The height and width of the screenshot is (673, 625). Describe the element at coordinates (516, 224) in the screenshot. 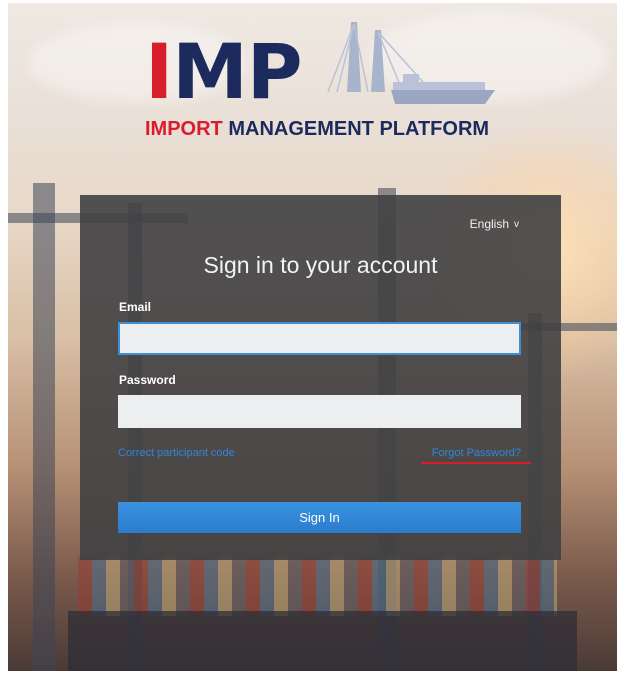

I see `chevron-down-icon: v` at that location.